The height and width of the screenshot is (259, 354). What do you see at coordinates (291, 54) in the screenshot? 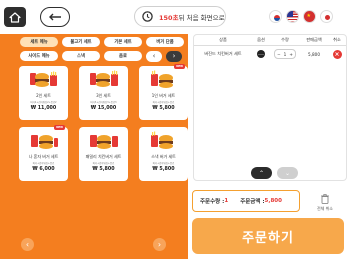
I see `plus-button: +` at bounding box center [291, 54].